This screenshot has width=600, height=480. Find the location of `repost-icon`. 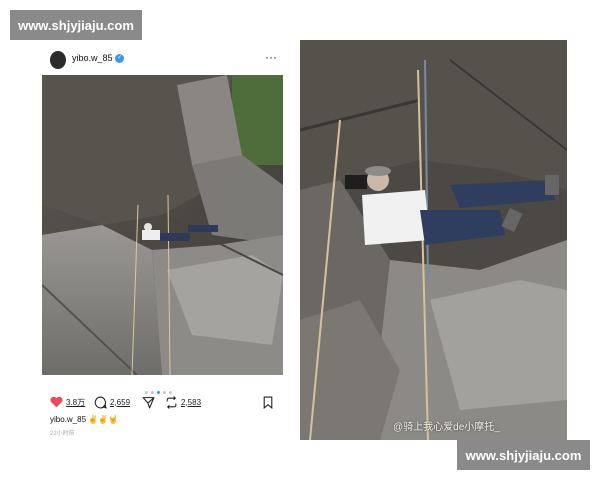

repost-icon is located at coordinates (171, 402).